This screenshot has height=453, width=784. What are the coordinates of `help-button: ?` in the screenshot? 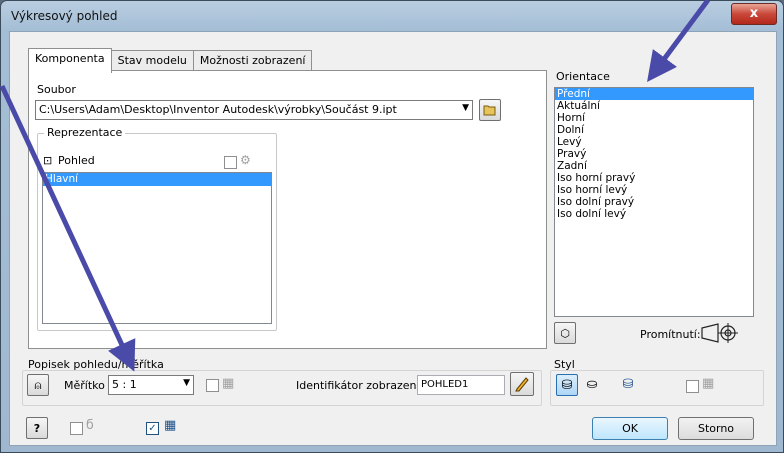 It's located at (37, 428).